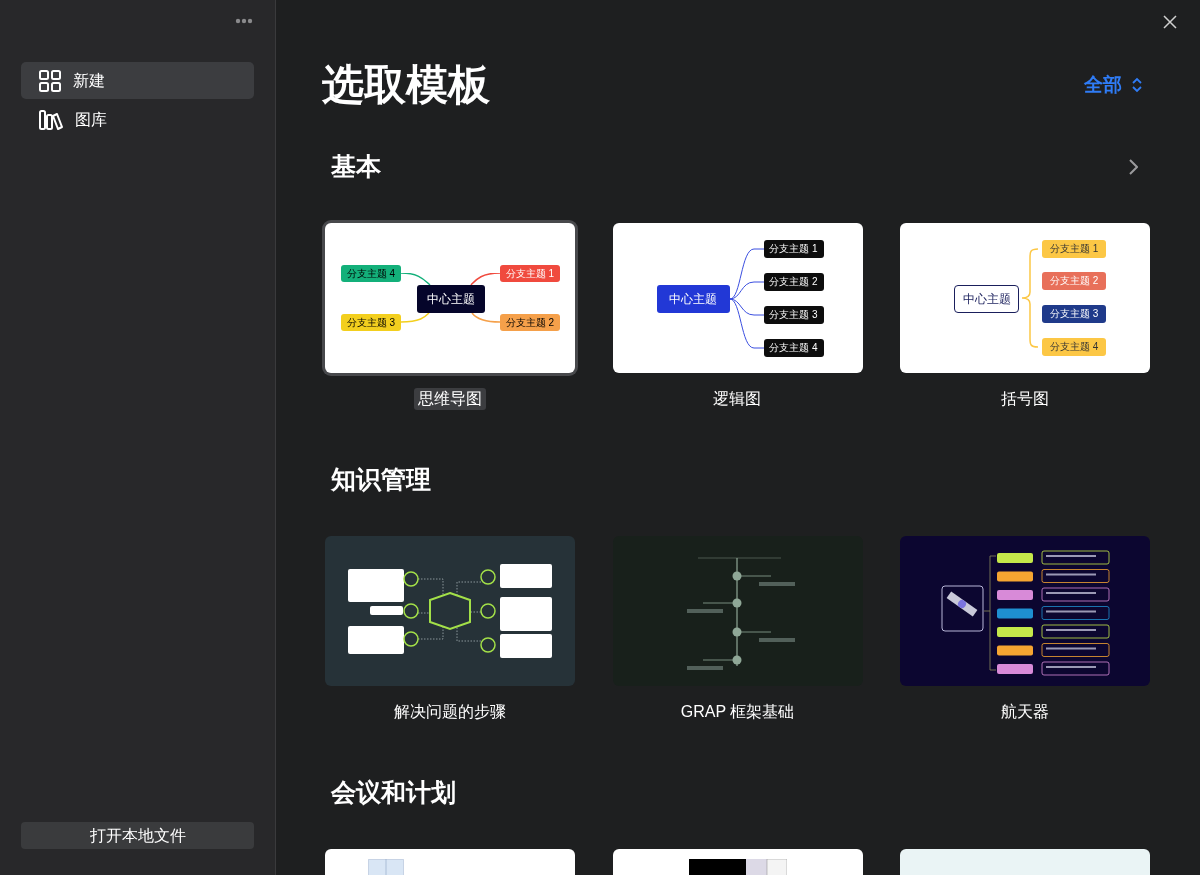  What do you see at coordinates (50, 80) in the screenshot?
I see `grid-icon` at bounding box center [50, 80].